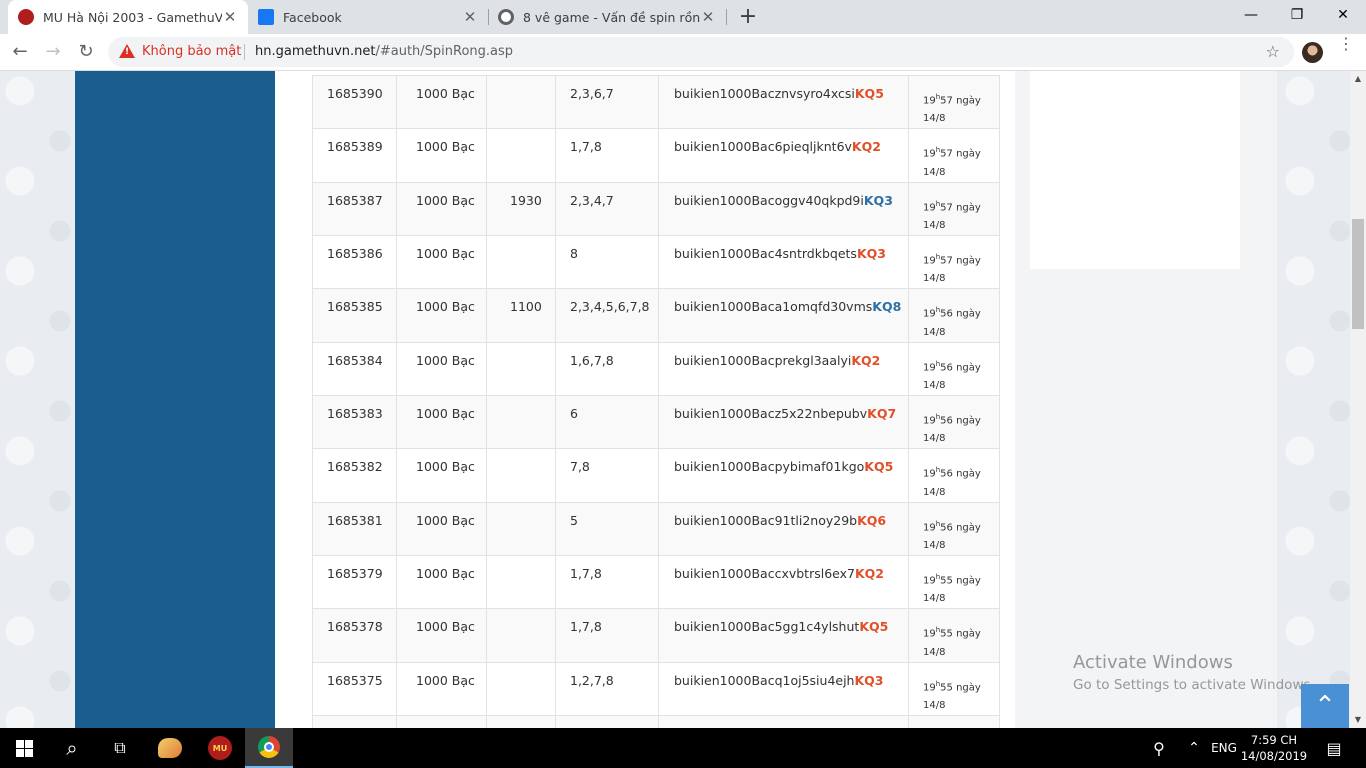 The image size is (1366, 768). Describe the element at coordinates (869, 680) in the screenshot. I see `result-label: KQ3` at that location.